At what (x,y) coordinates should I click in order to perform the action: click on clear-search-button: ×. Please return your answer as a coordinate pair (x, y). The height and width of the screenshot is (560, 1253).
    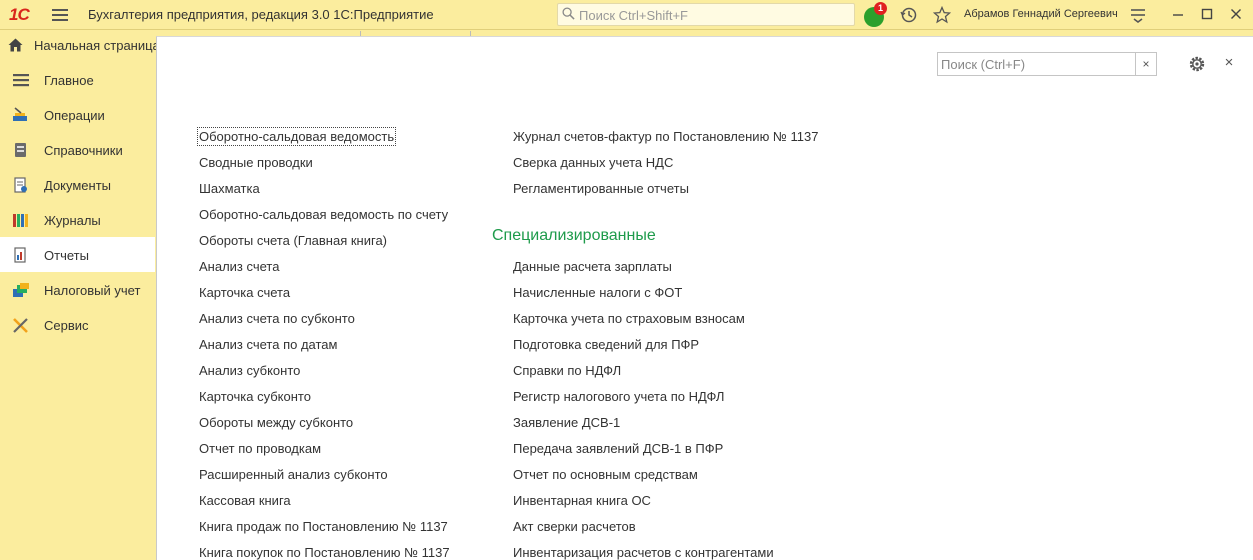
    Looking at the image, I should click on (1145, 64).